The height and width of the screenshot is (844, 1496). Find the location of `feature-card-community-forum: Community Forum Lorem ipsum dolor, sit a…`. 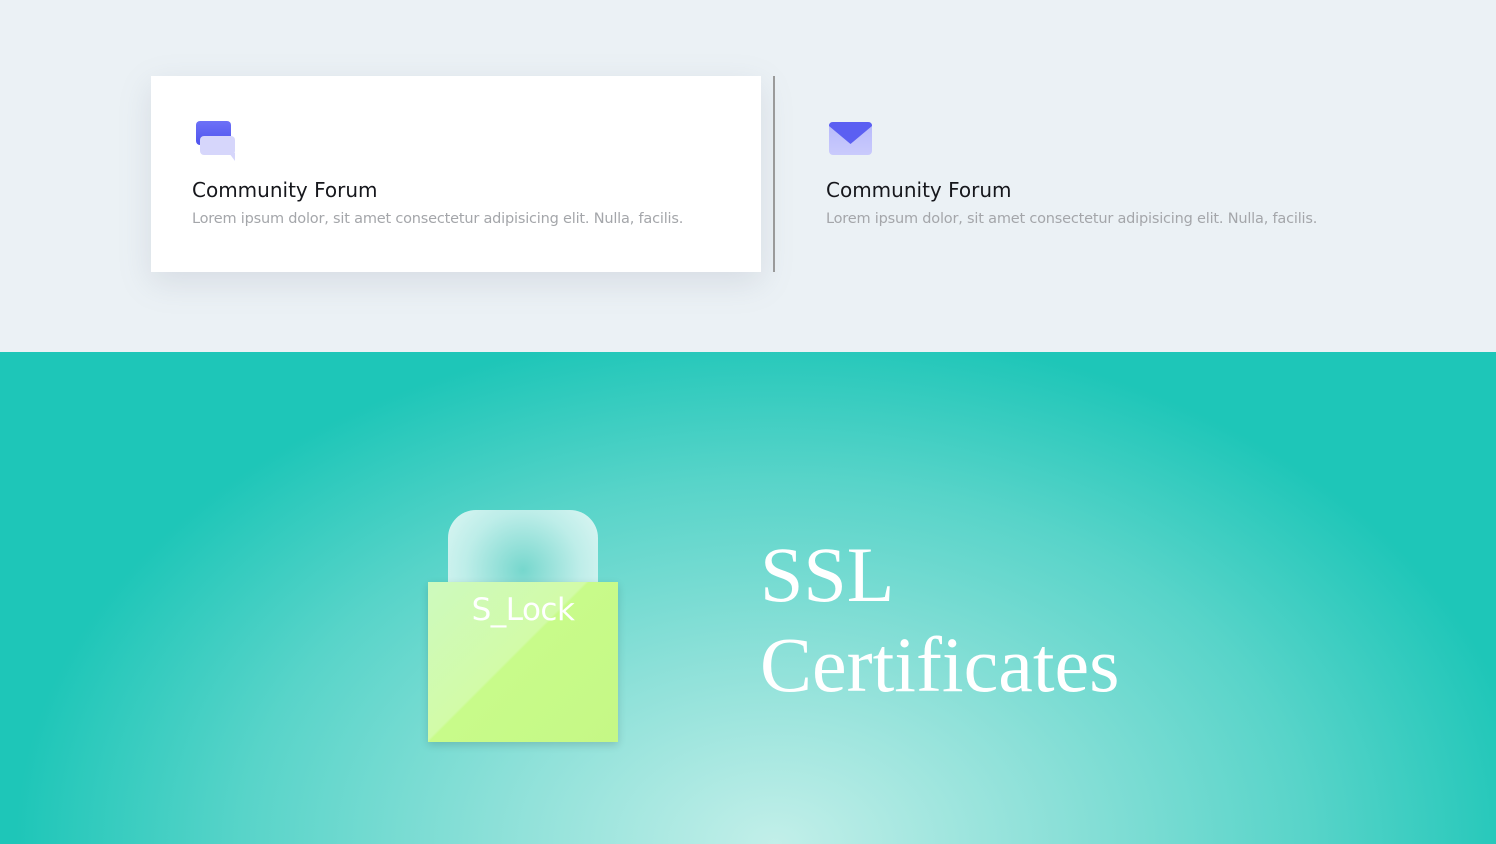

feature-card-community-forum: Community Forum Lorem ipsum dolor, sit a… is located at coordinates (456, 174).